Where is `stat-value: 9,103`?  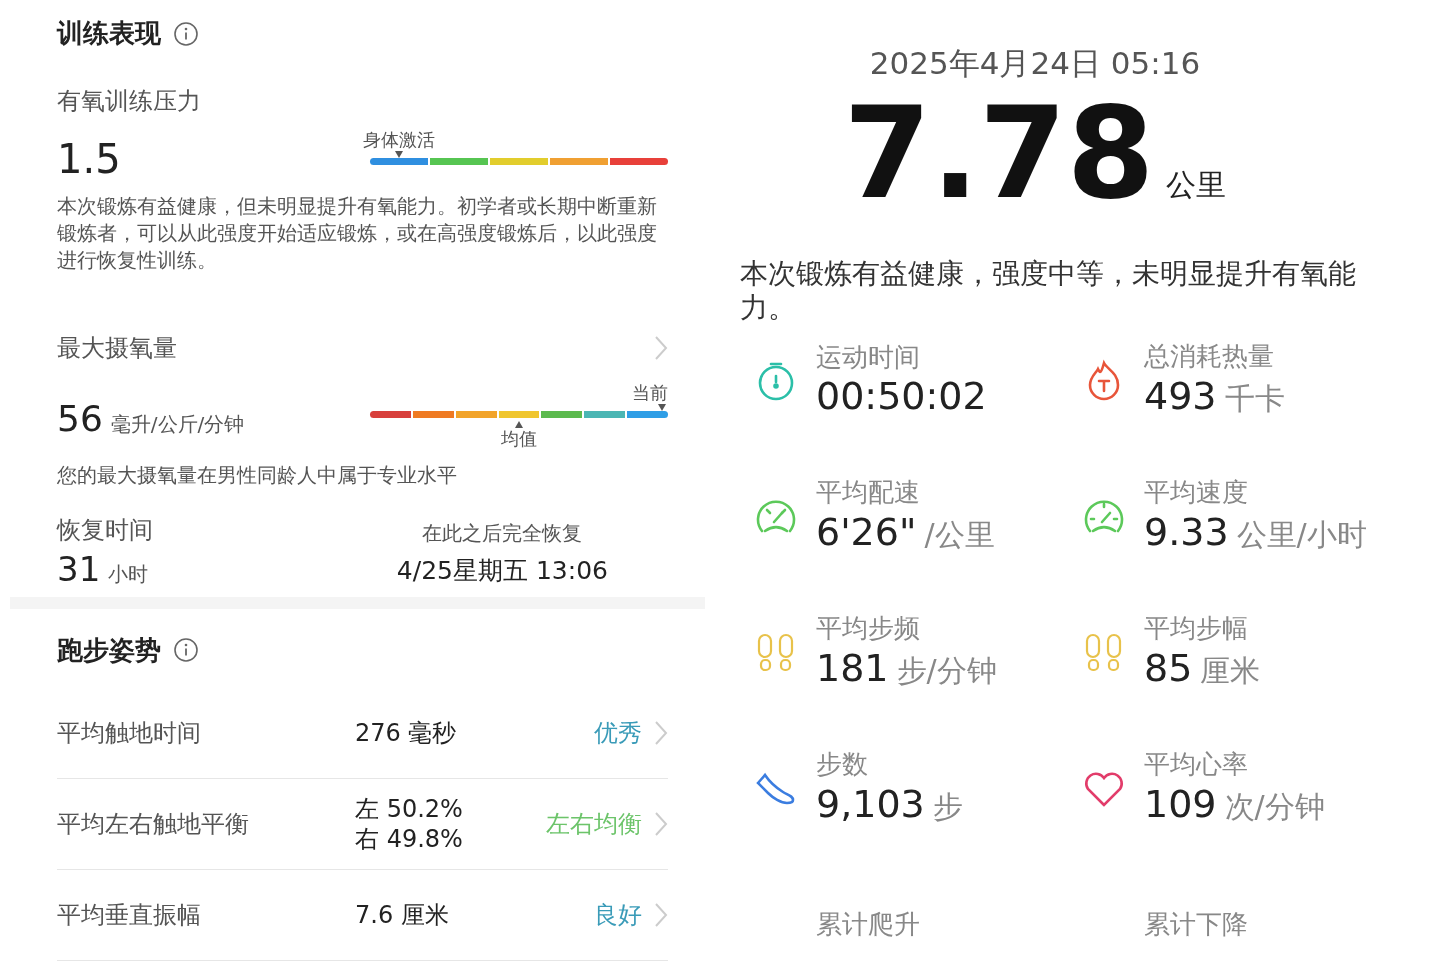
stat-value: 9,103 is located at coordinates (870, 804).